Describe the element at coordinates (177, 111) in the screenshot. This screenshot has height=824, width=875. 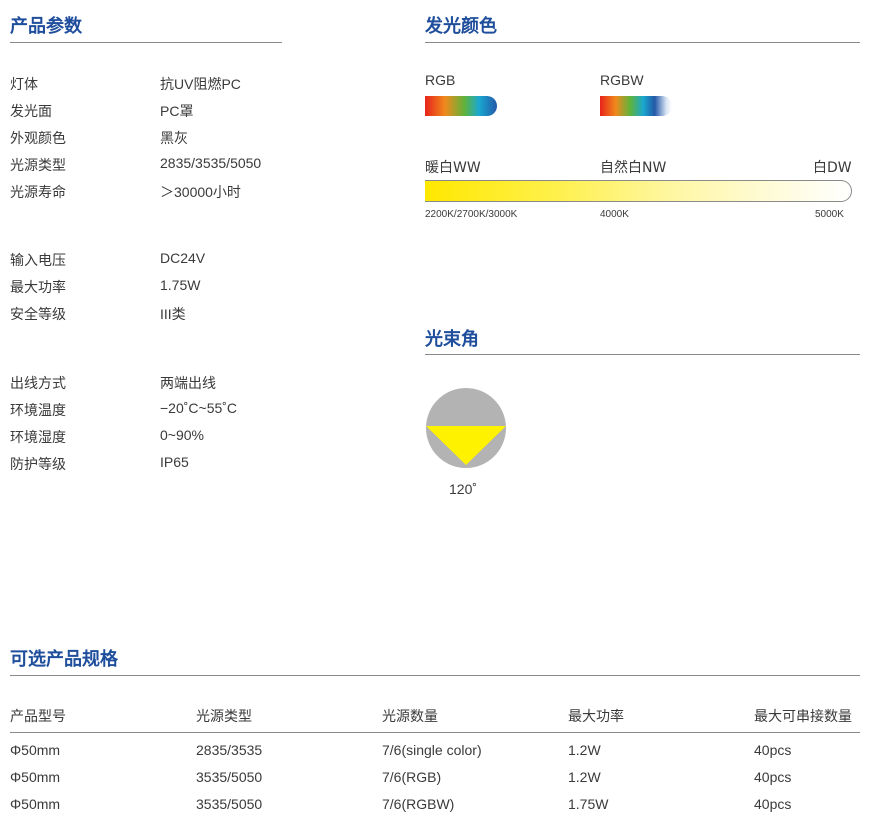
I see `param-value: PC罩` at that location.